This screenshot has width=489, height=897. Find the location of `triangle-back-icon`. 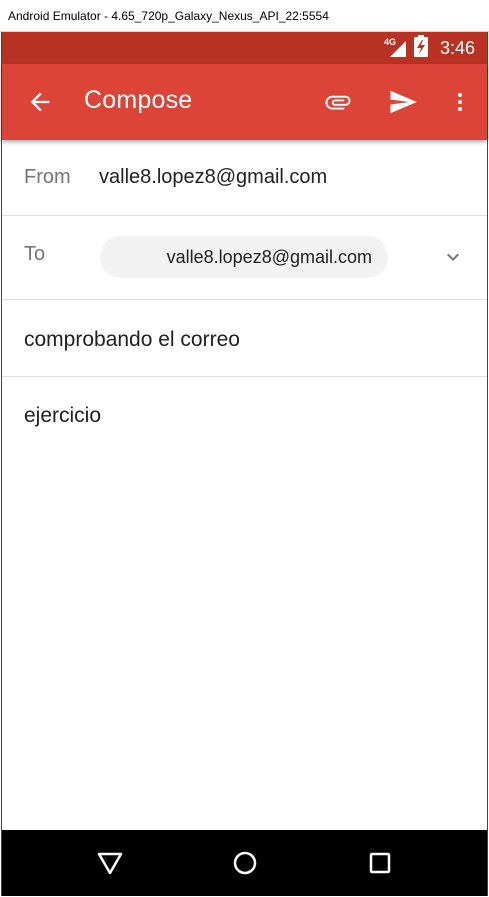

triangle-back-icon is located at coordinates (110, 863).